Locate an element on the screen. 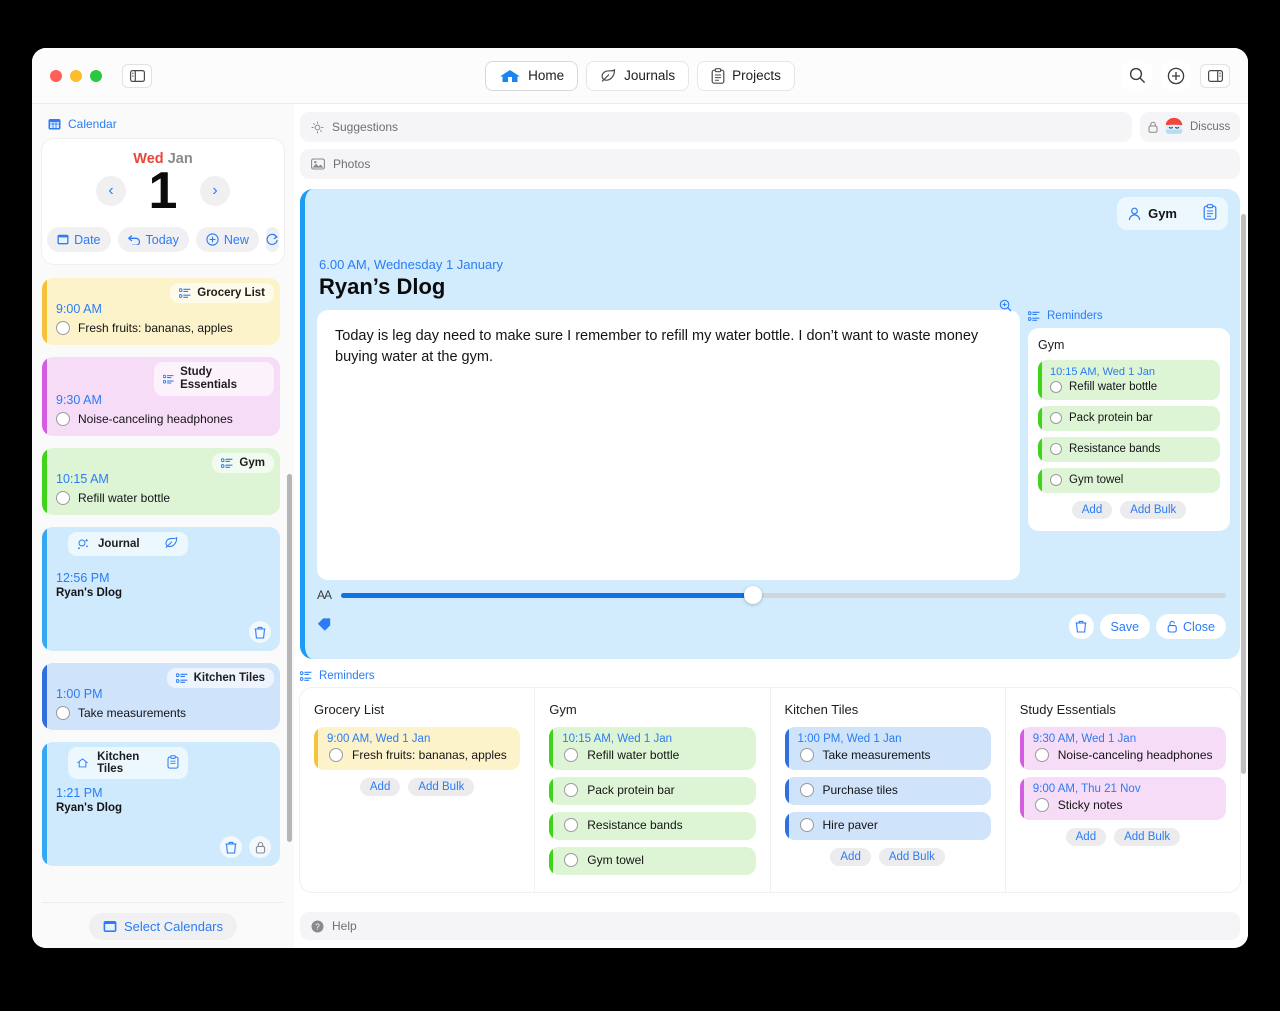 The height and width of the screenshot is (1011, 1280). editor-tag: Gym is located at coordinates (1172, 213).